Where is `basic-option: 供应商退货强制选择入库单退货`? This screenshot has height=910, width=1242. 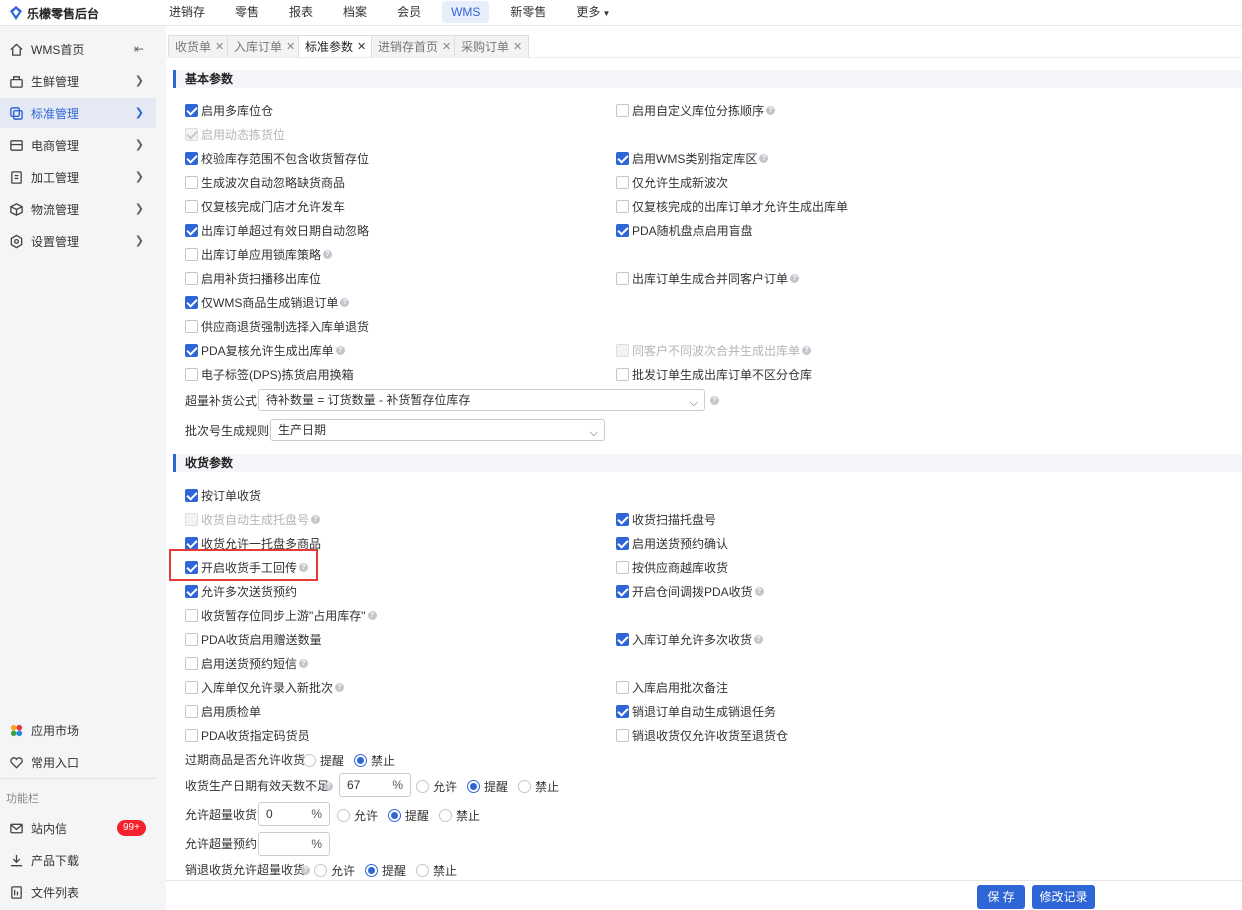
basic-option: 供应商退货强制选择入库单退货 is located at coordinates (277, 326).